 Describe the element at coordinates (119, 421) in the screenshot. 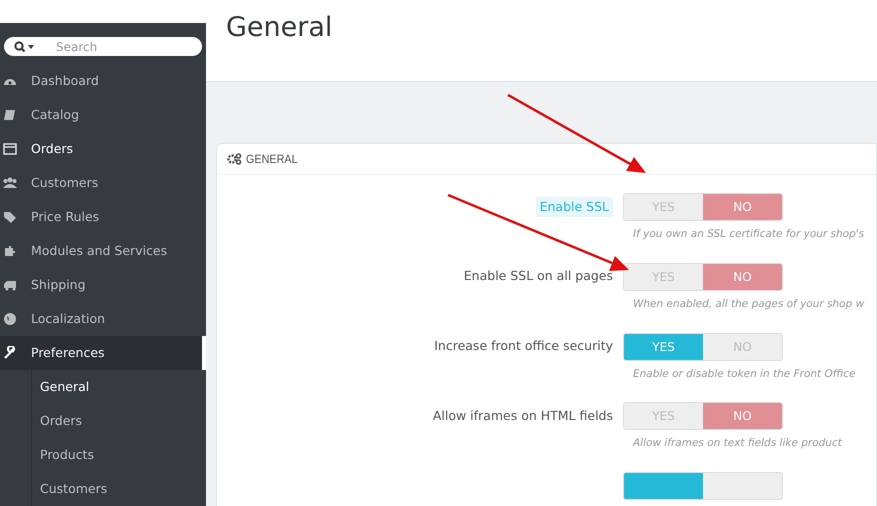

I see `submenu-item: Orders` at that location.